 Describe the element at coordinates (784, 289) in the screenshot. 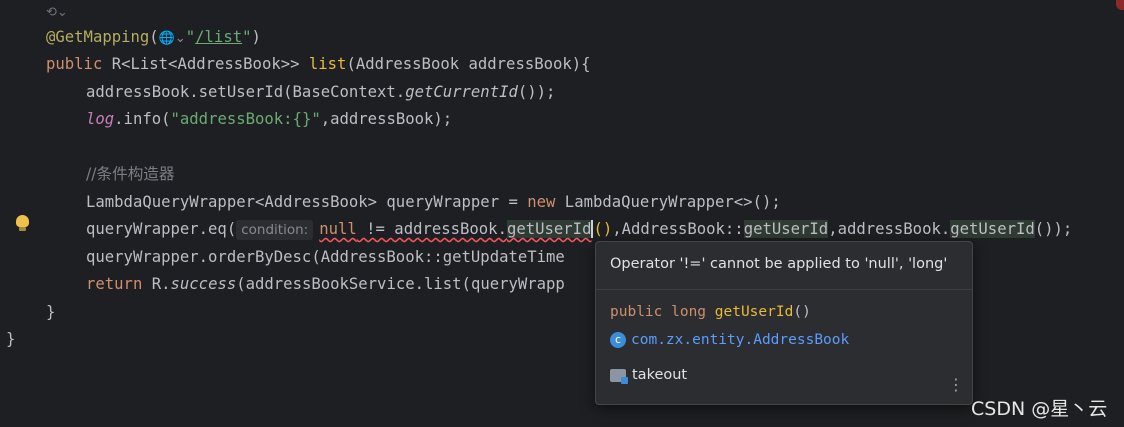

I see `divider` at that location.